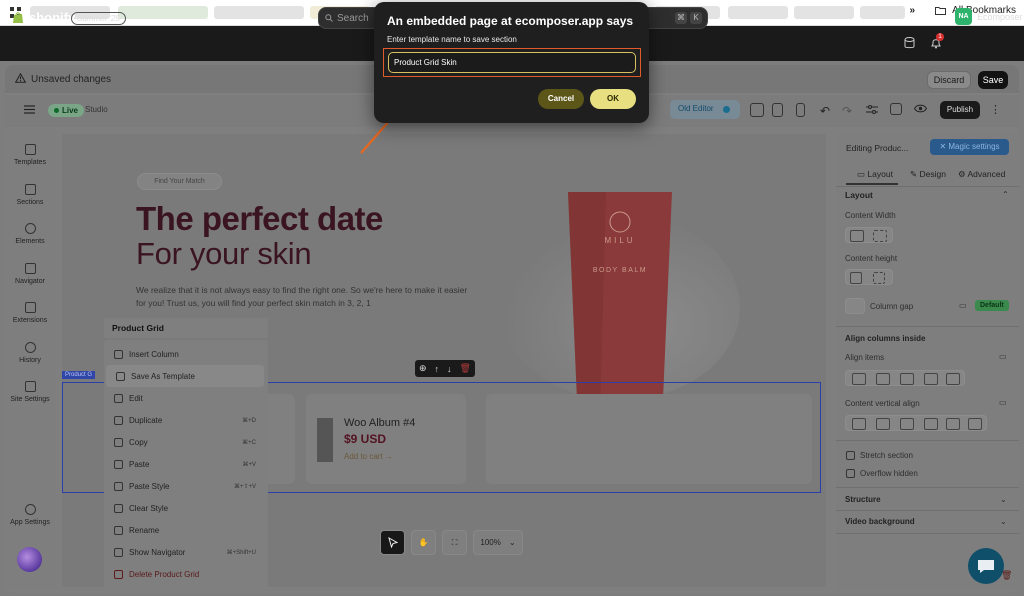  Describe the element at coordinates (118, 442) in the screenshot. I see `copy-icon` at that location.